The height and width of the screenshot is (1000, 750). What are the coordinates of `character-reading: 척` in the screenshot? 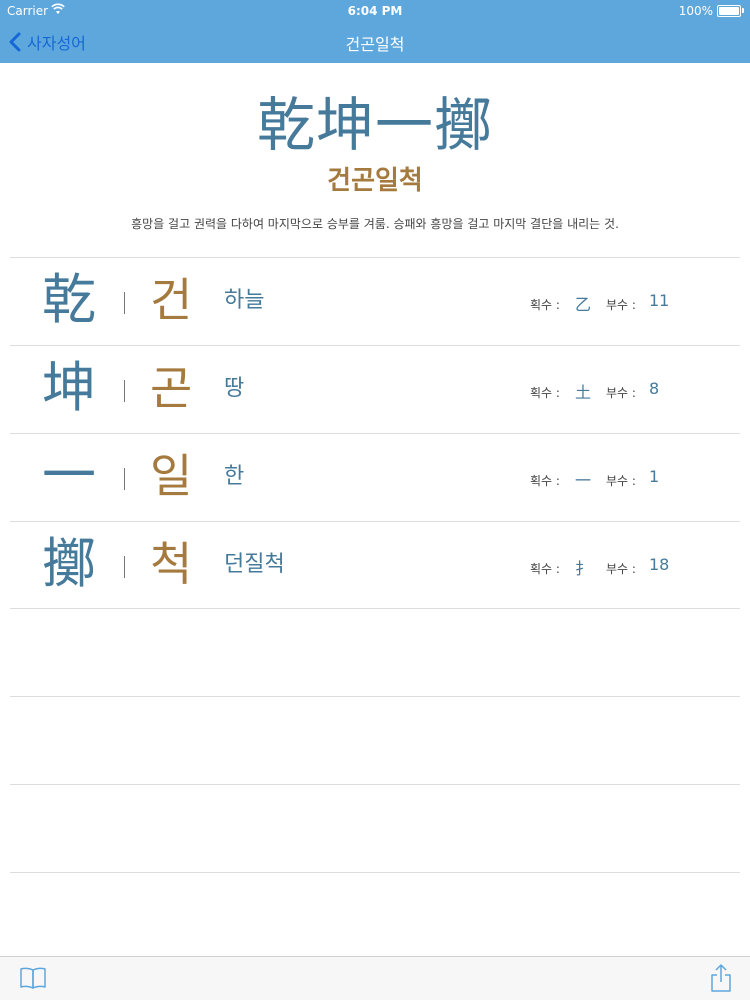 It's located at (171, 564).